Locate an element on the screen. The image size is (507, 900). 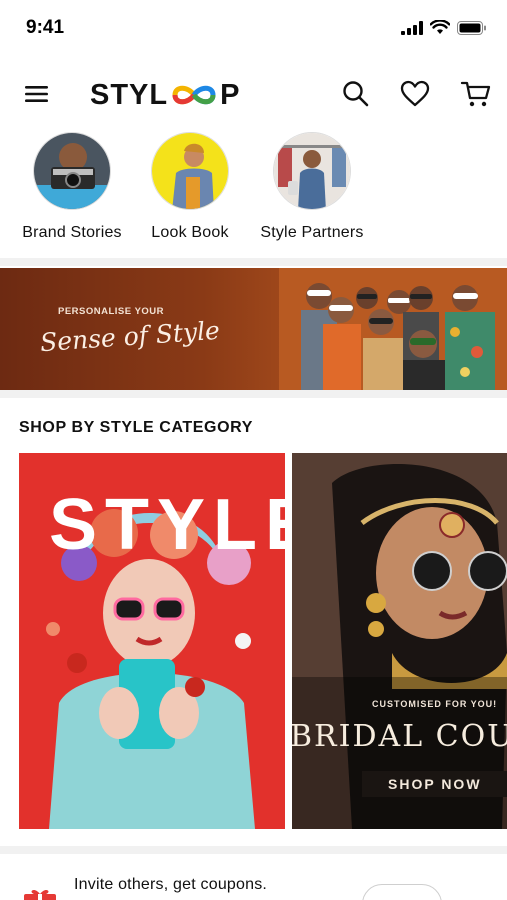
infinity-logo-icon is located at coordinates (194, 95).